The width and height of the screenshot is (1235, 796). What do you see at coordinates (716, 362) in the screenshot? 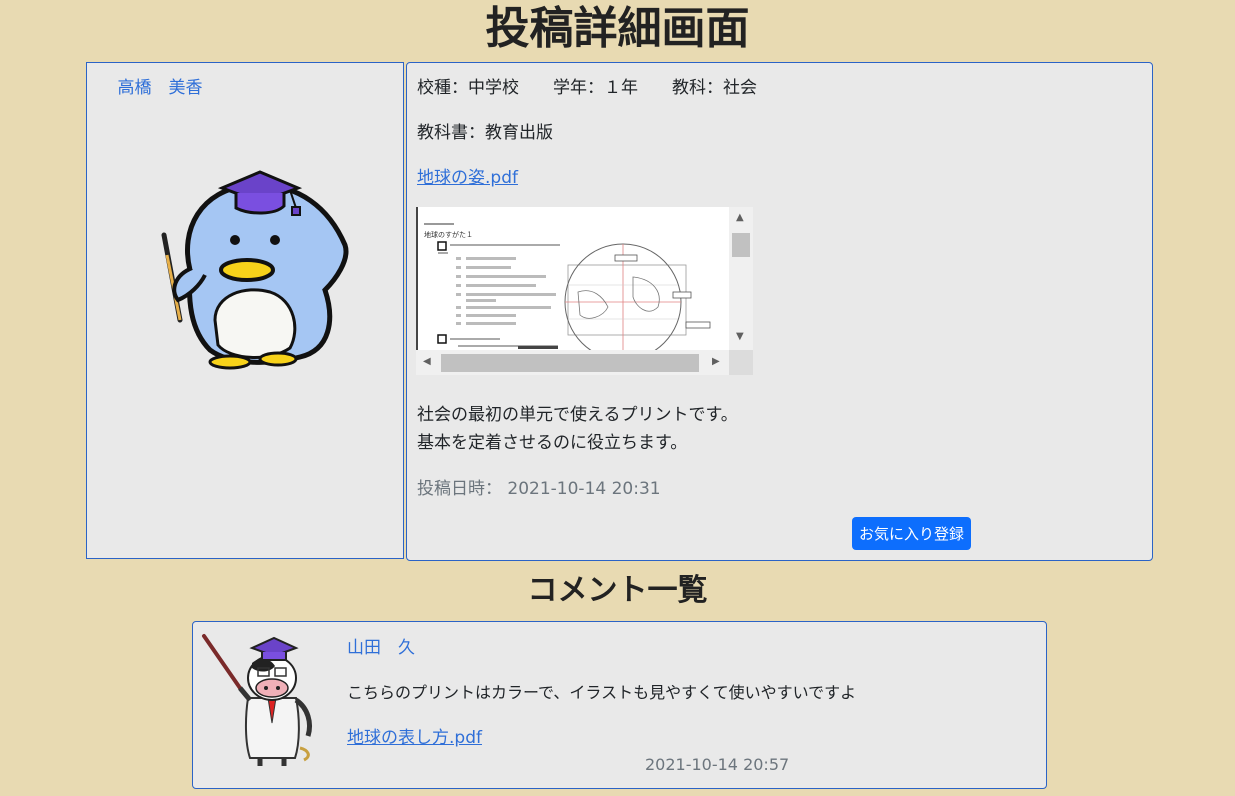
I see `scroll-right-arrow-icon: ▶` at bounding box center [716, 362].